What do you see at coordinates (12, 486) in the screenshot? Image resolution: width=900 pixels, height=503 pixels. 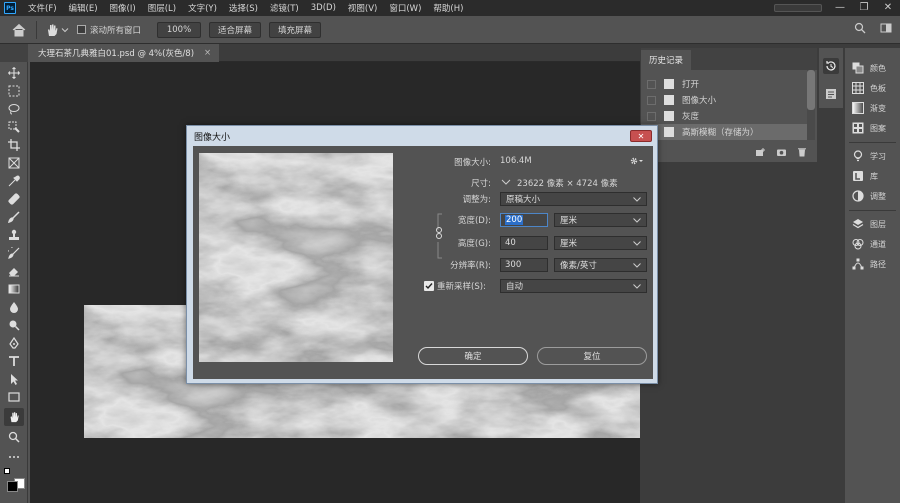 I see `foreground-color-swatch` at bounding box center [12, 486].